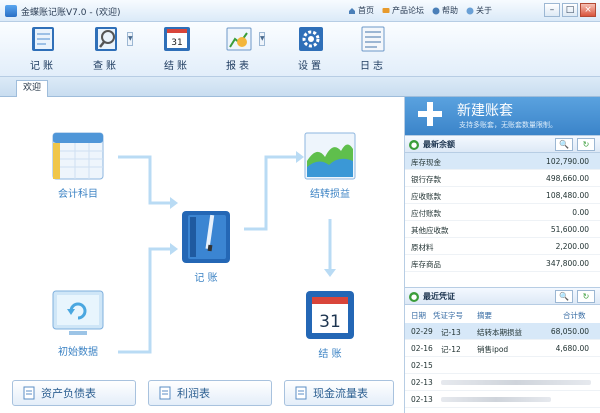 This screenshot has width=600, height=413. Describe the element at coordinates (74, 393) in the screenshot. I see `balance-sheet-button: 资产负债表` at that location.